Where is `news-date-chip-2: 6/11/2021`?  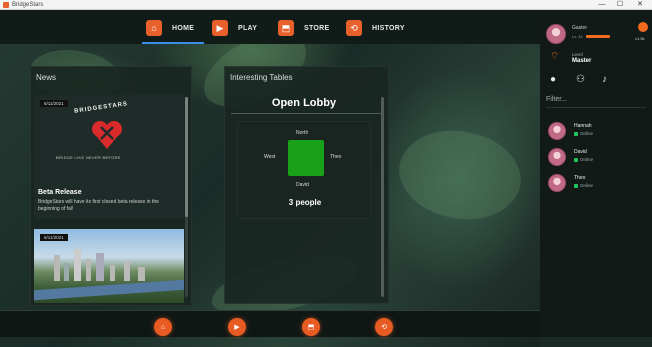 news-date-chip-2: 6/11/2021 is located at coordinates (54, 237).